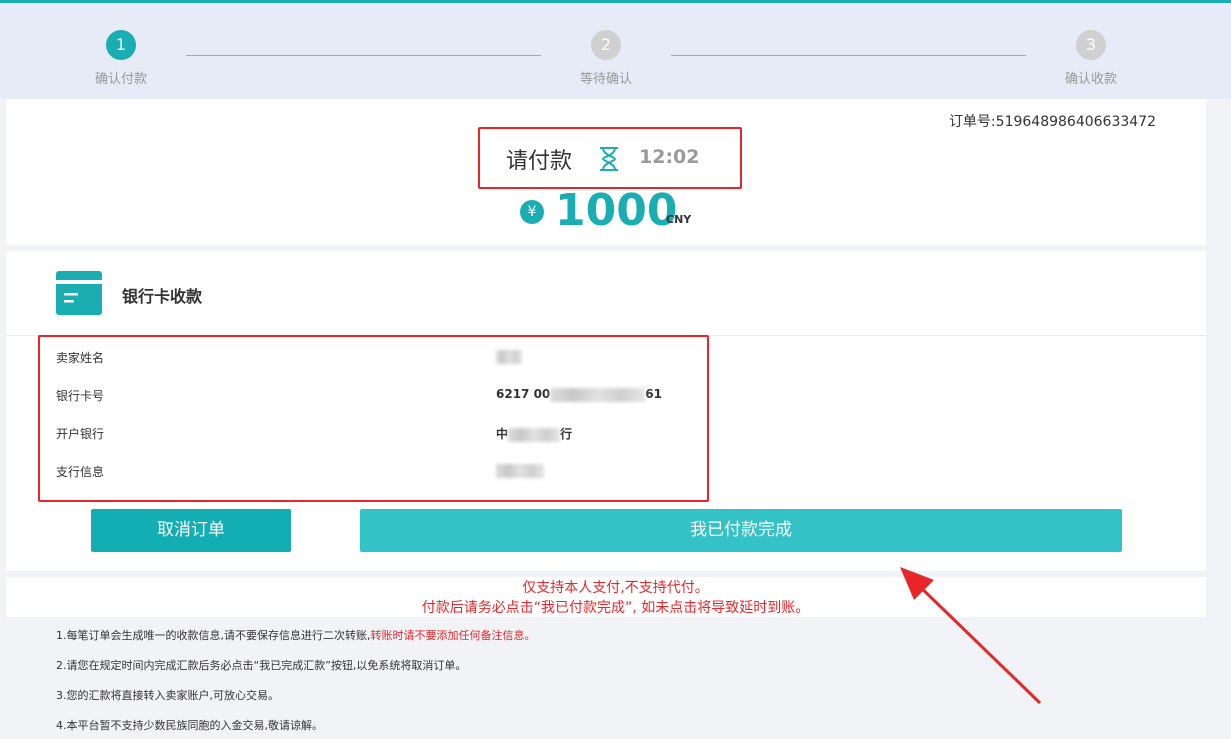 The height and width of the screenshot is (739, 1231). Describe the element at coordinates (1091, 45) in the screenshot. I see `step-number: 3` at that location.